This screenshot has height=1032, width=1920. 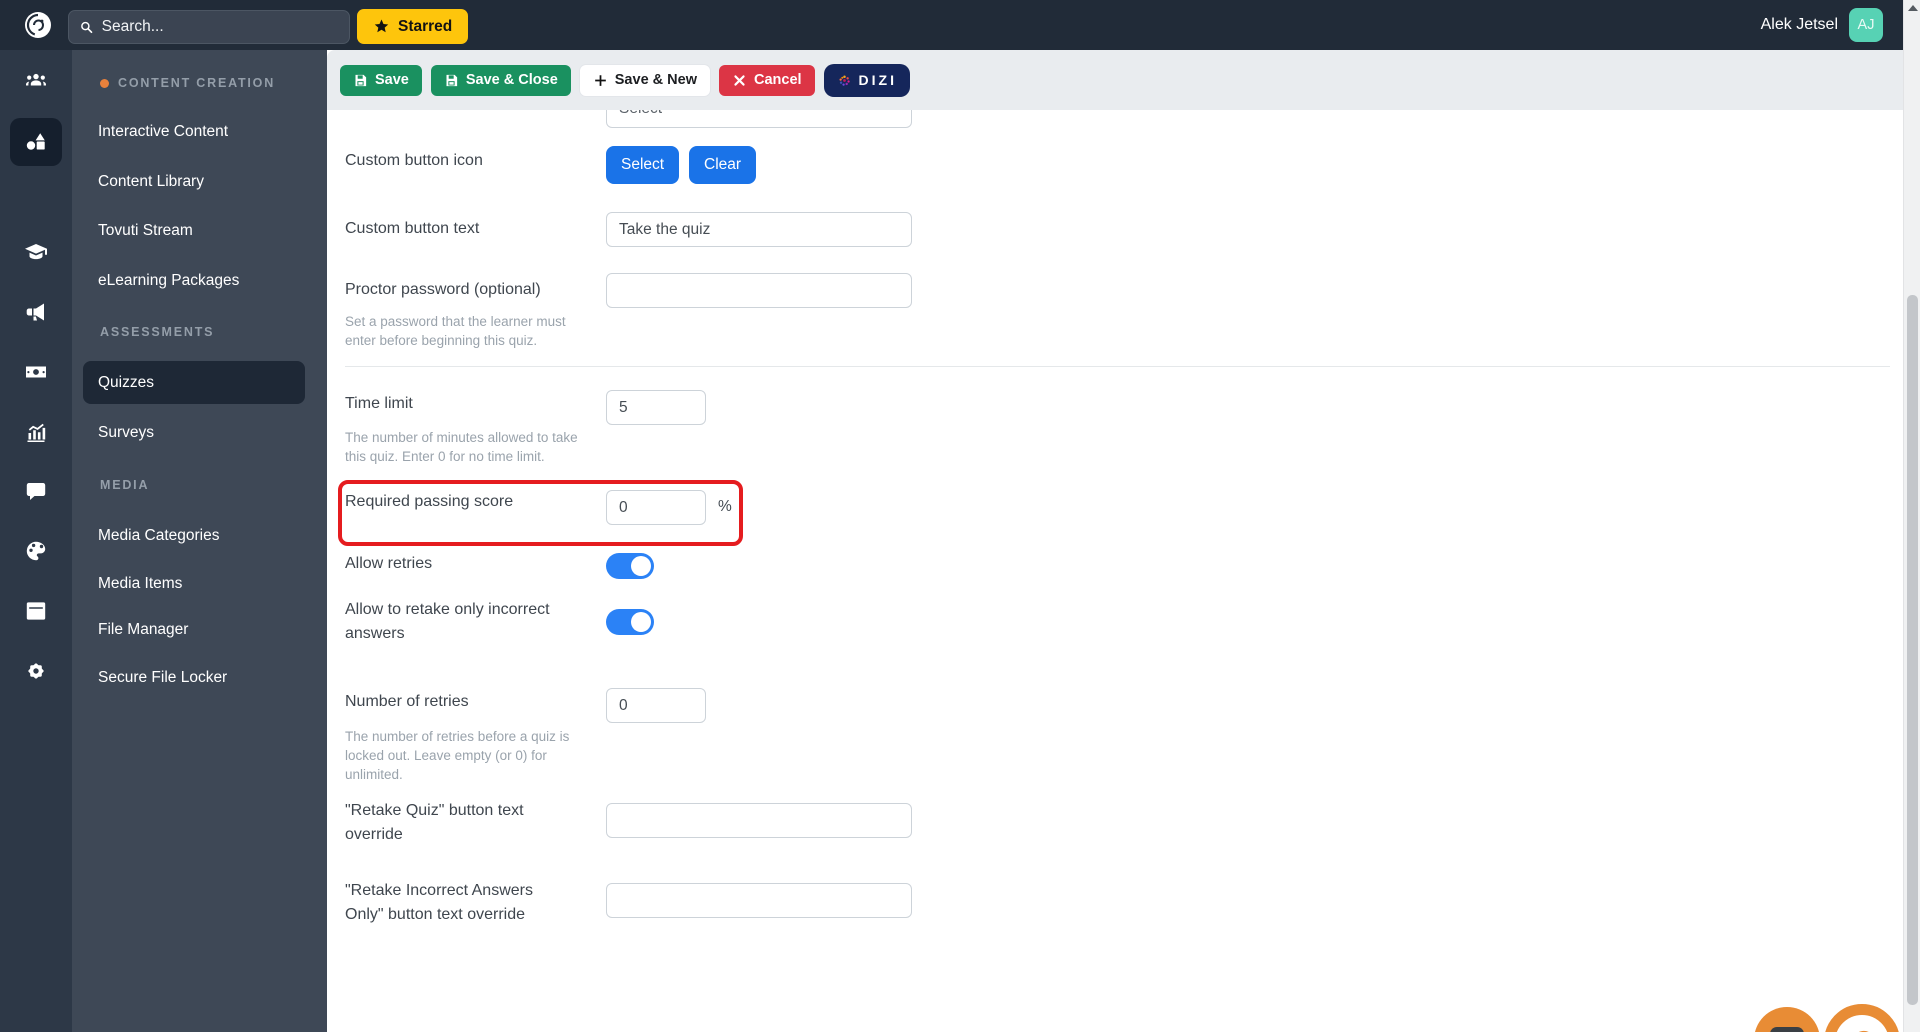 What do you see at coordinates (187, 83) in the screenshot?
I see `sidebar-header-content-creation: CONTENT CREATION` at bounding box center [187, 83].